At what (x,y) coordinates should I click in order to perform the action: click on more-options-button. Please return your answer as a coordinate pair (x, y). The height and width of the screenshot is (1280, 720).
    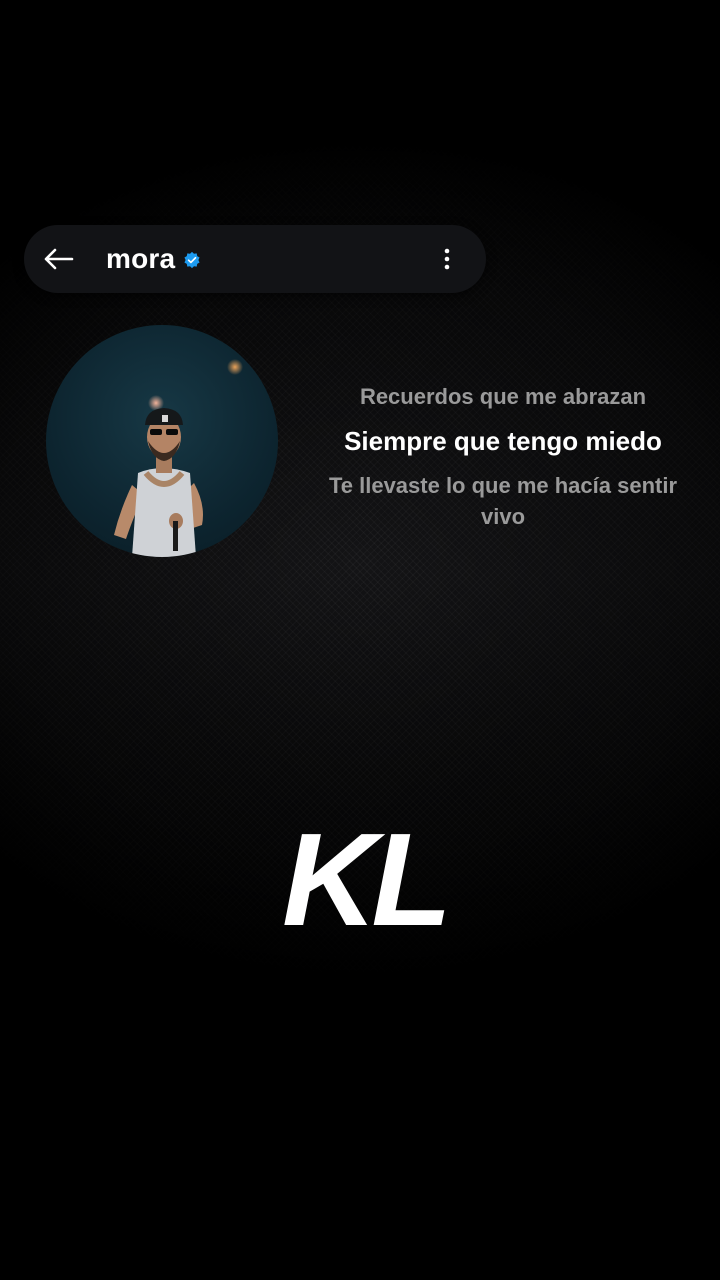
    Looking at the image, I should click on (447, 259).